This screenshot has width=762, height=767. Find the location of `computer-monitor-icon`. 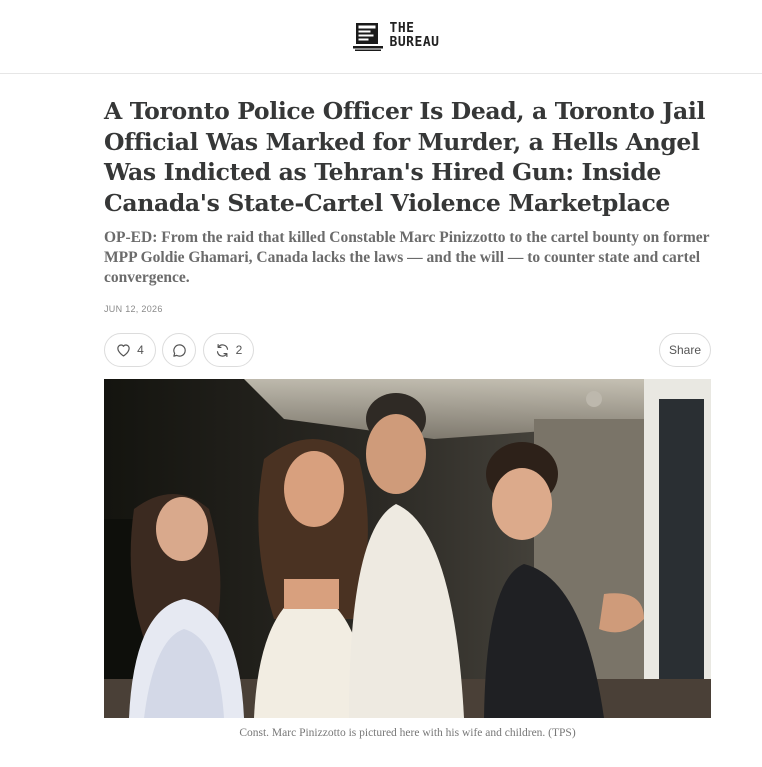

computer-monitor-icon is located at coordinates (367, 36).